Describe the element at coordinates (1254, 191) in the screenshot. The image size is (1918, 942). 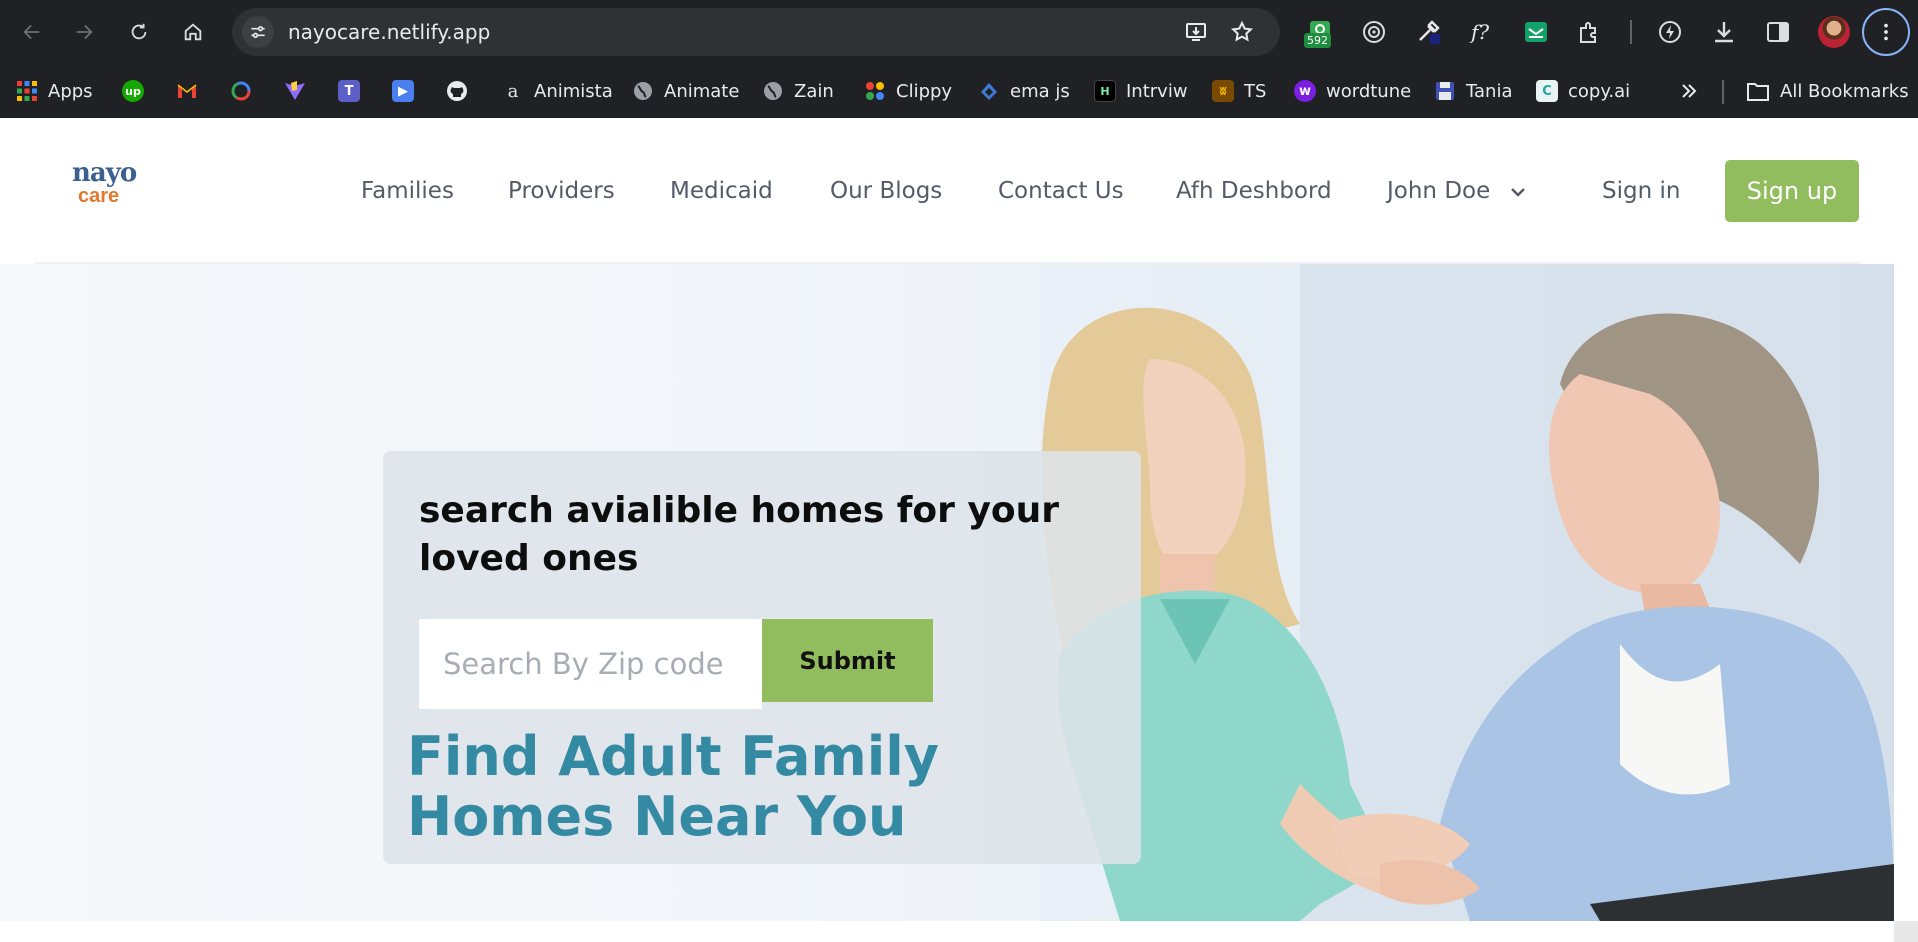
I see `nav-afh-deshbord: Afh Deshbord` at that location.